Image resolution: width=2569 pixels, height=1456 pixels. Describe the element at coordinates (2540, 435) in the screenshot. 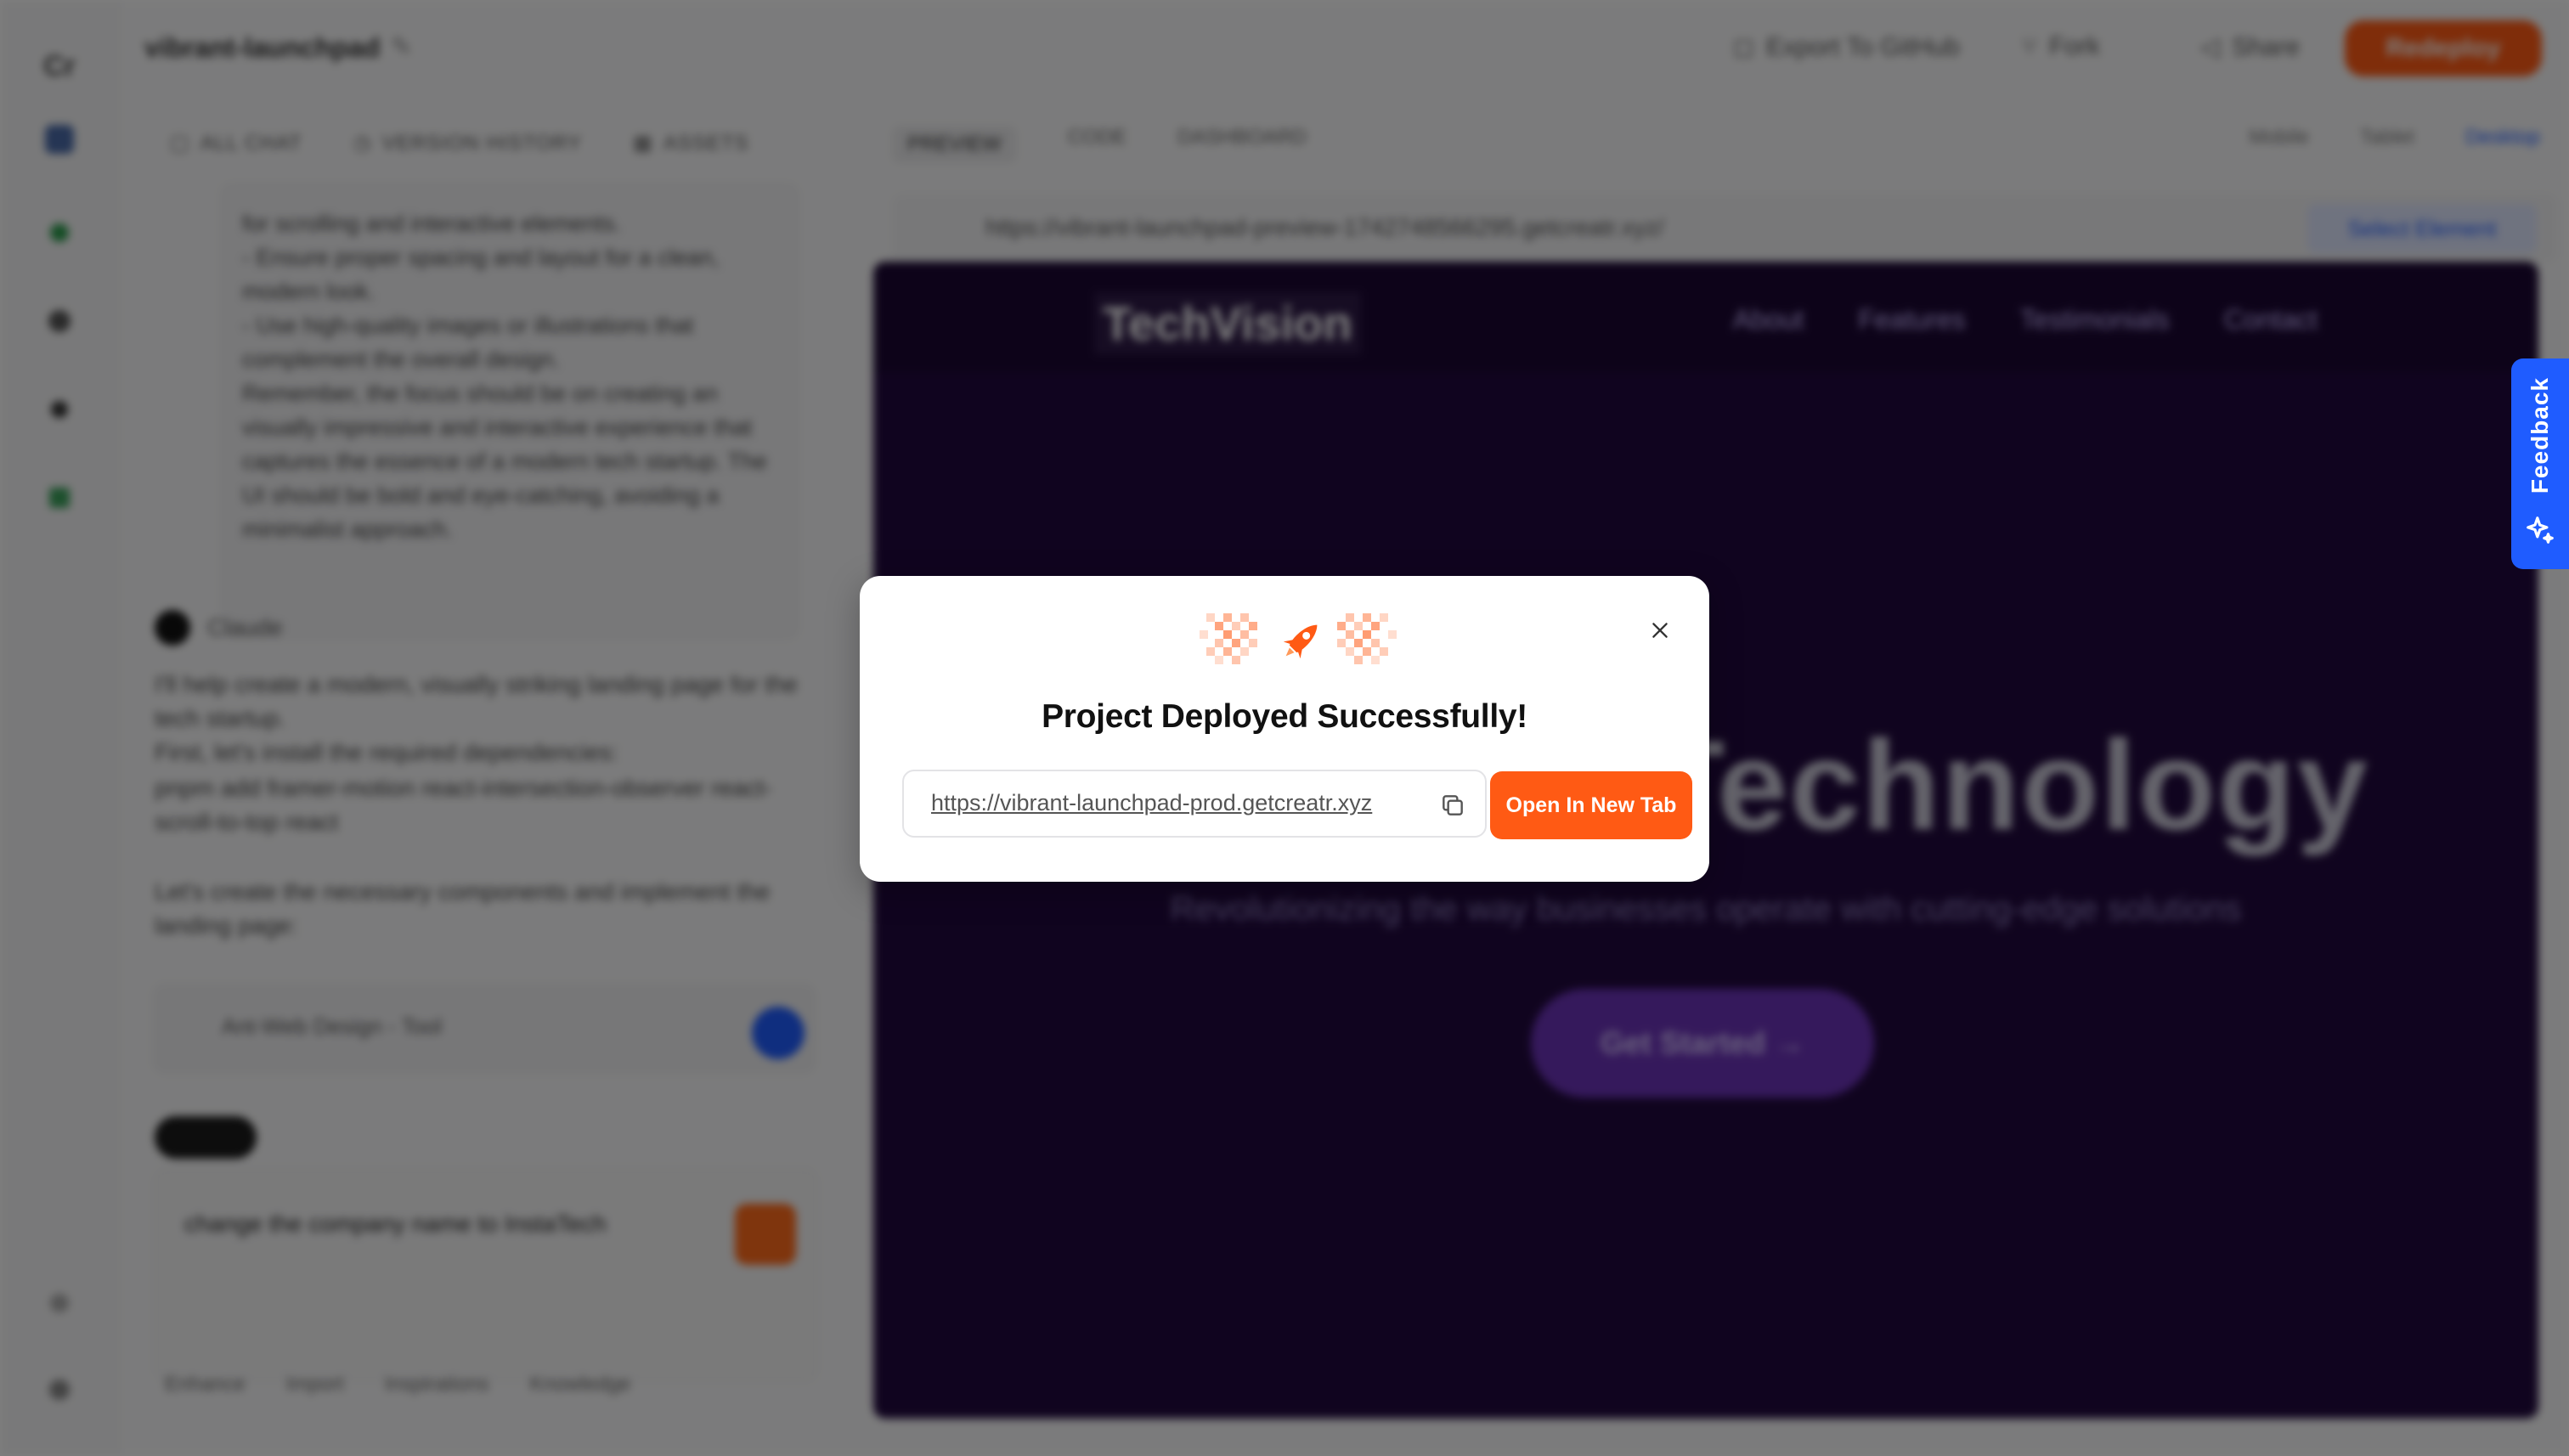

I see `feedback-label: Feedback` at that location.